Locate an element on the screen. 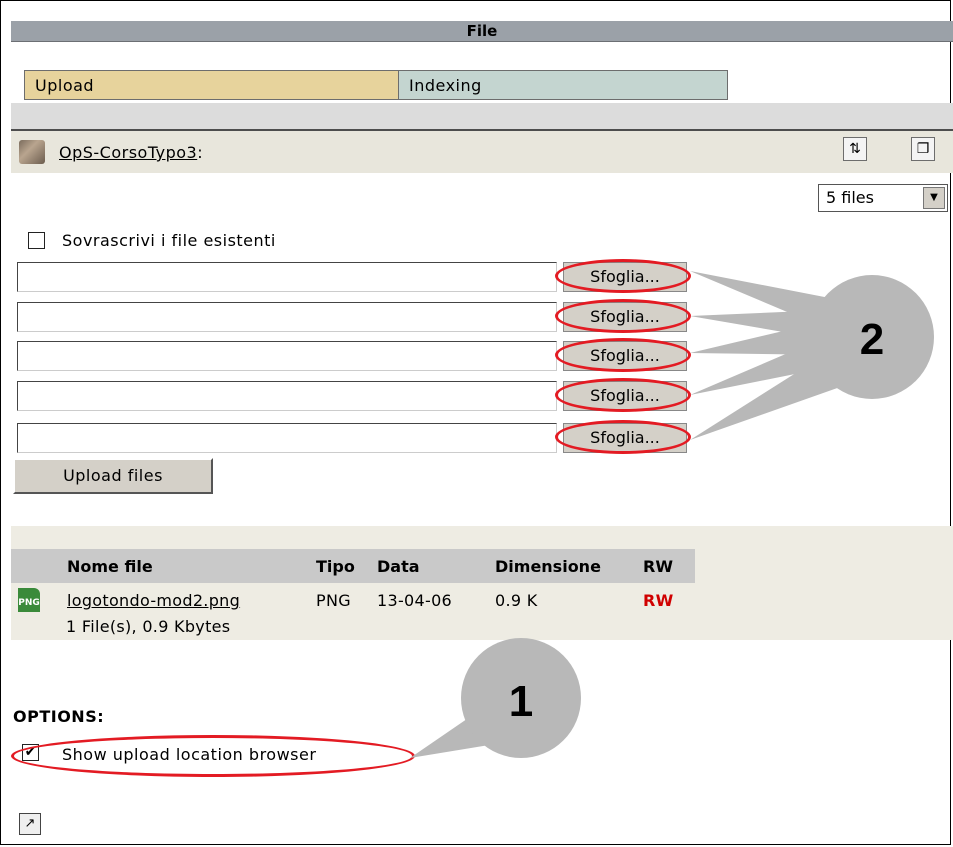 Image resolution: width=953 pixels, height=847 pixels. callout-2: 2 is located at coordinates (812, 355).